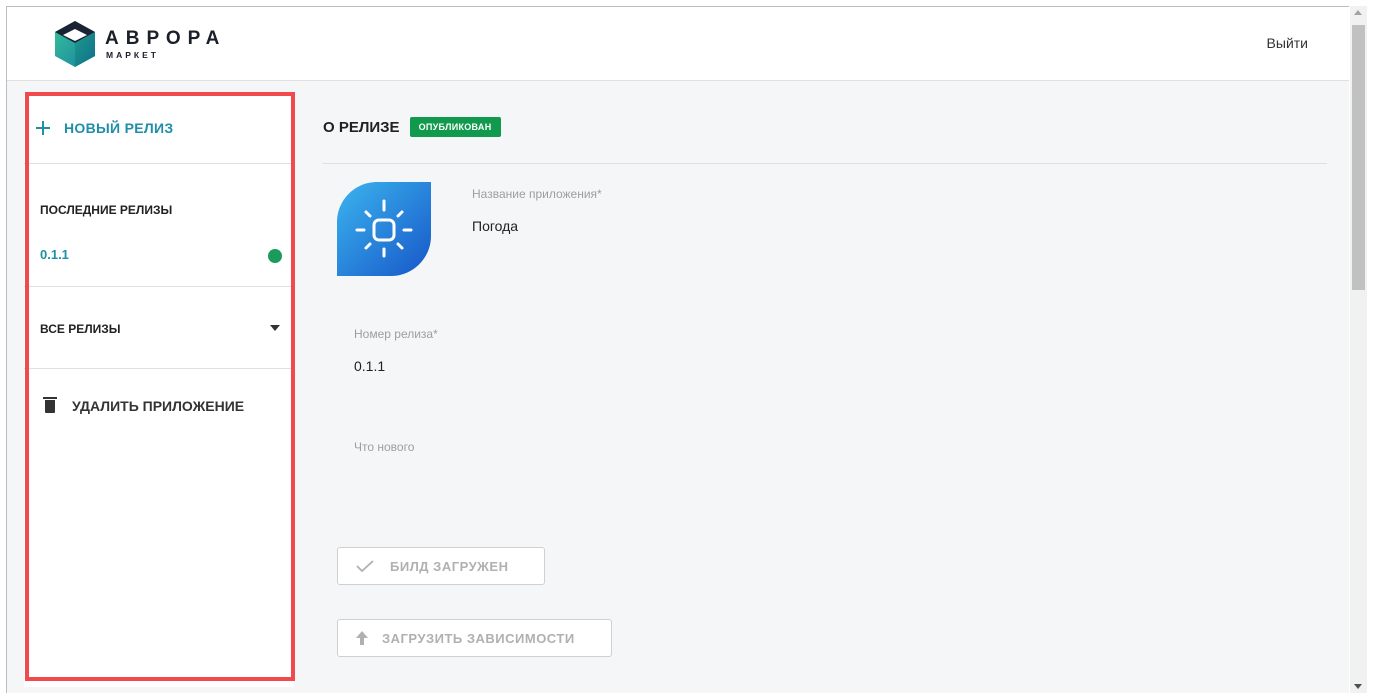 Image resolution: width=1373 pixels, height=693 pixels. I want to click on aurora-logo-icon, so click(75, 44).